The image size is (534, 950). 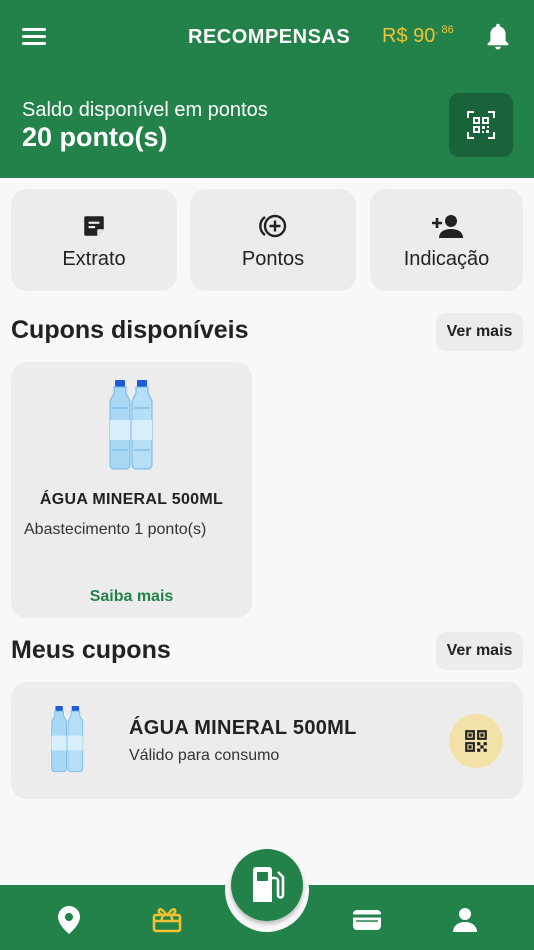 What do you see at coordinates (409, 36) in the screenshot?
I see `money-balance-value: R$ 90` at bounding box center [409, 36].